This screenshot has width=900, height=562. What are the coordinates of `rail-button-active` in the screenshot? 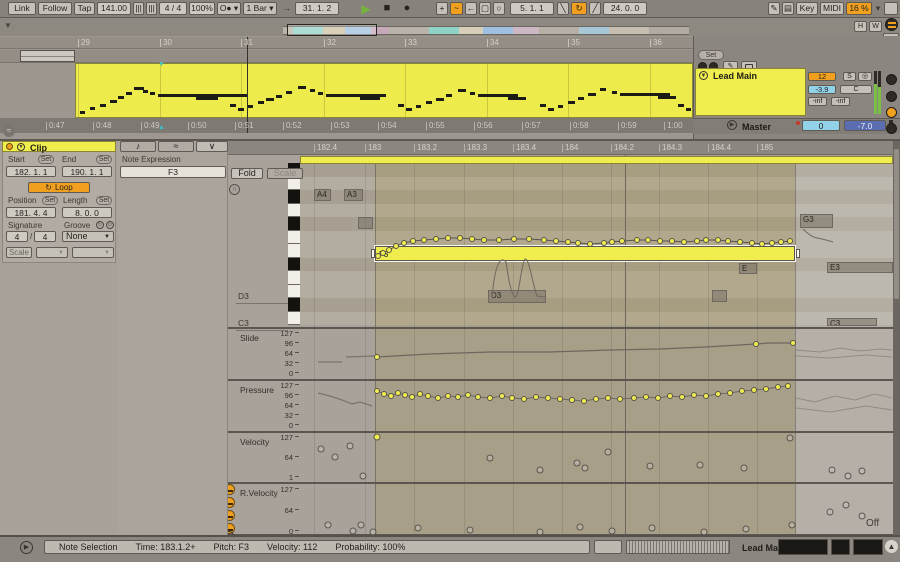 It's located at (891, 112).